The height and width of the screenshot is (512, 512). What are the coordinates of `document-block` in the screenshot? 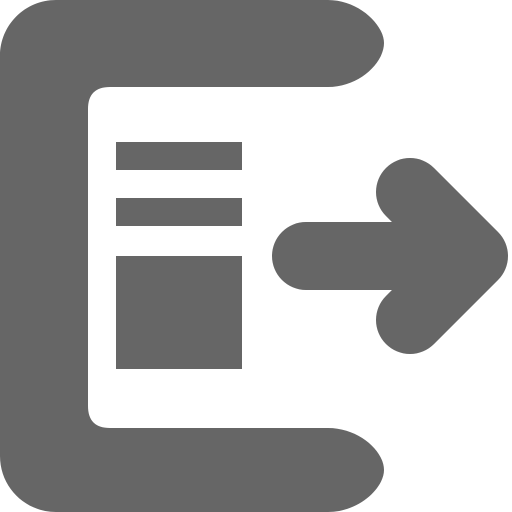 It's located at (179, 312).